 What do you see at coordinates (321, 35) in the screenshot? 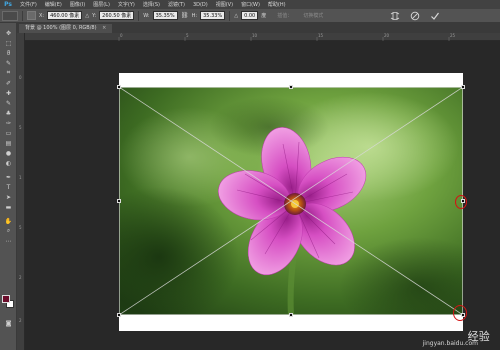
I see `ruler-tick-label: 15` at bounding box center [321, 35].